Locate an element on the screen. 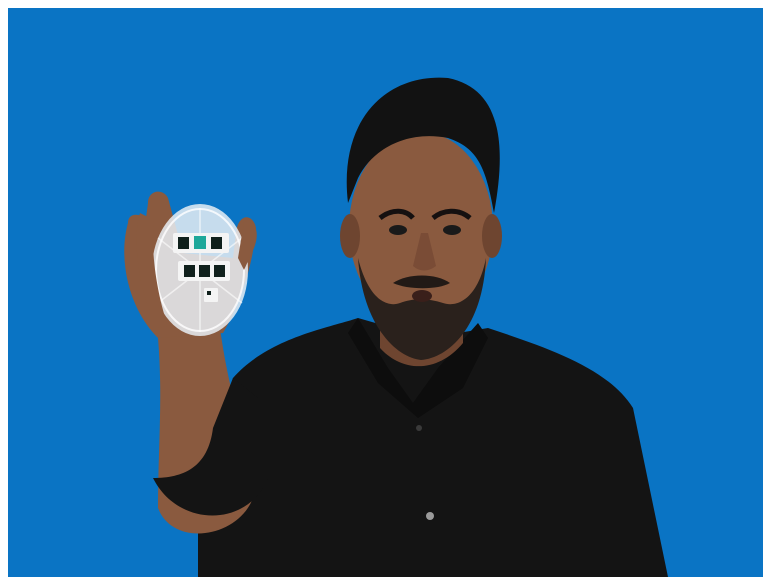  left-ear is located at coordinates (350, 236).